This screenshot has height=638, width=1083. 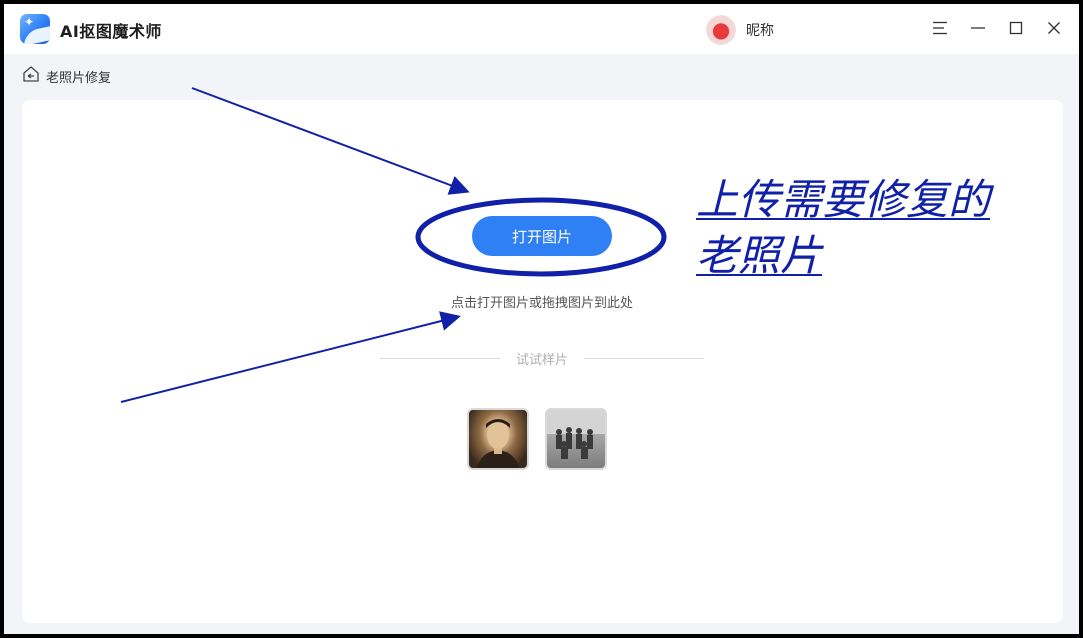 What do you see at coordinates (644, 358) in the screenshot?
I see `divider-right` at bounding box center [644, 358].